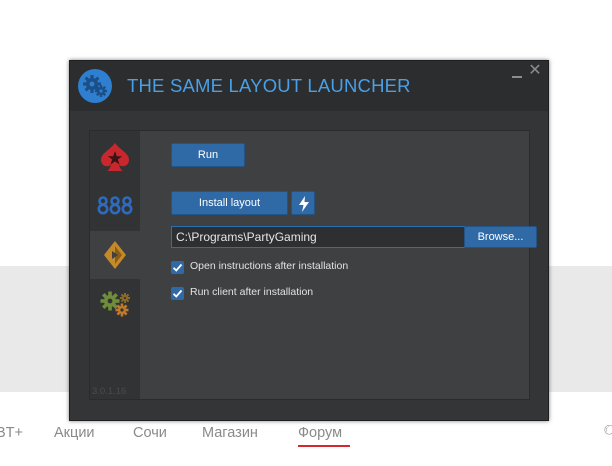  What do you see at coordinates (535, 71) in the screenshot?
I see `close-icon: ✕` at bounding box center [535, 71].